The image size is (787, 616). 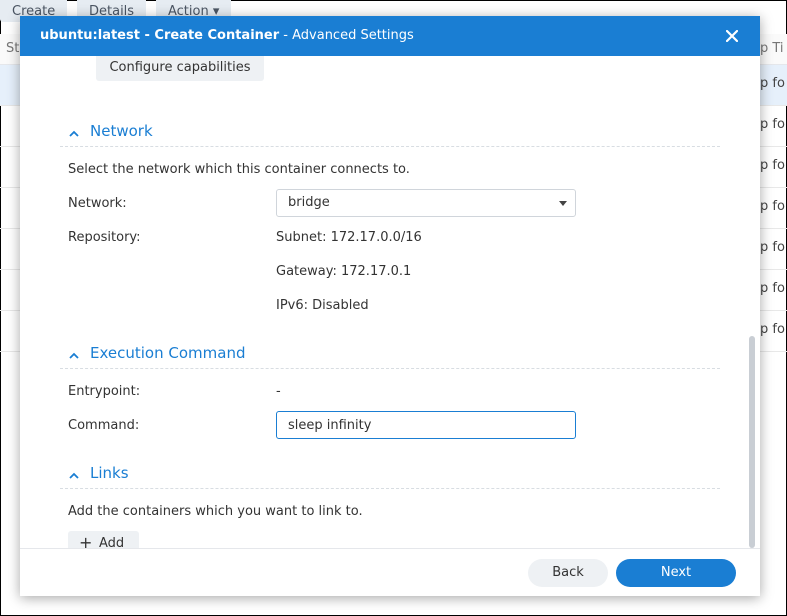 I want to click on execution-section-title: Execution Command, so click(x=168, y=353).